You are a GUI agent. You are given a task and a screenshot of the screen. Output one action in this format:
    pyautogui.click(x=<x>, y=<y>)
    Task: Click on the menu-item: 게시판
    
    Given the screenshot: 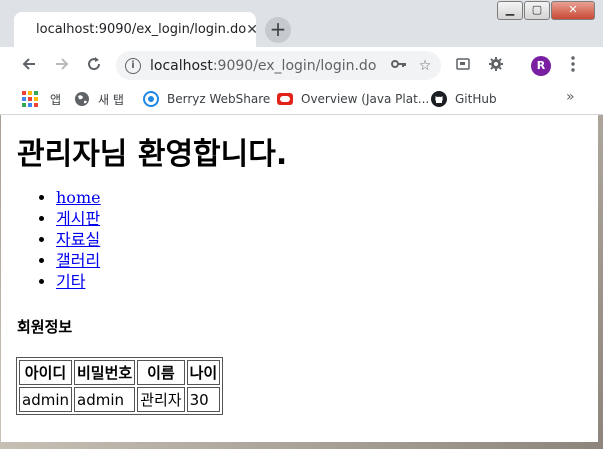 What is the action you would take?
    pyautogui.click(x=78, y=218)
    